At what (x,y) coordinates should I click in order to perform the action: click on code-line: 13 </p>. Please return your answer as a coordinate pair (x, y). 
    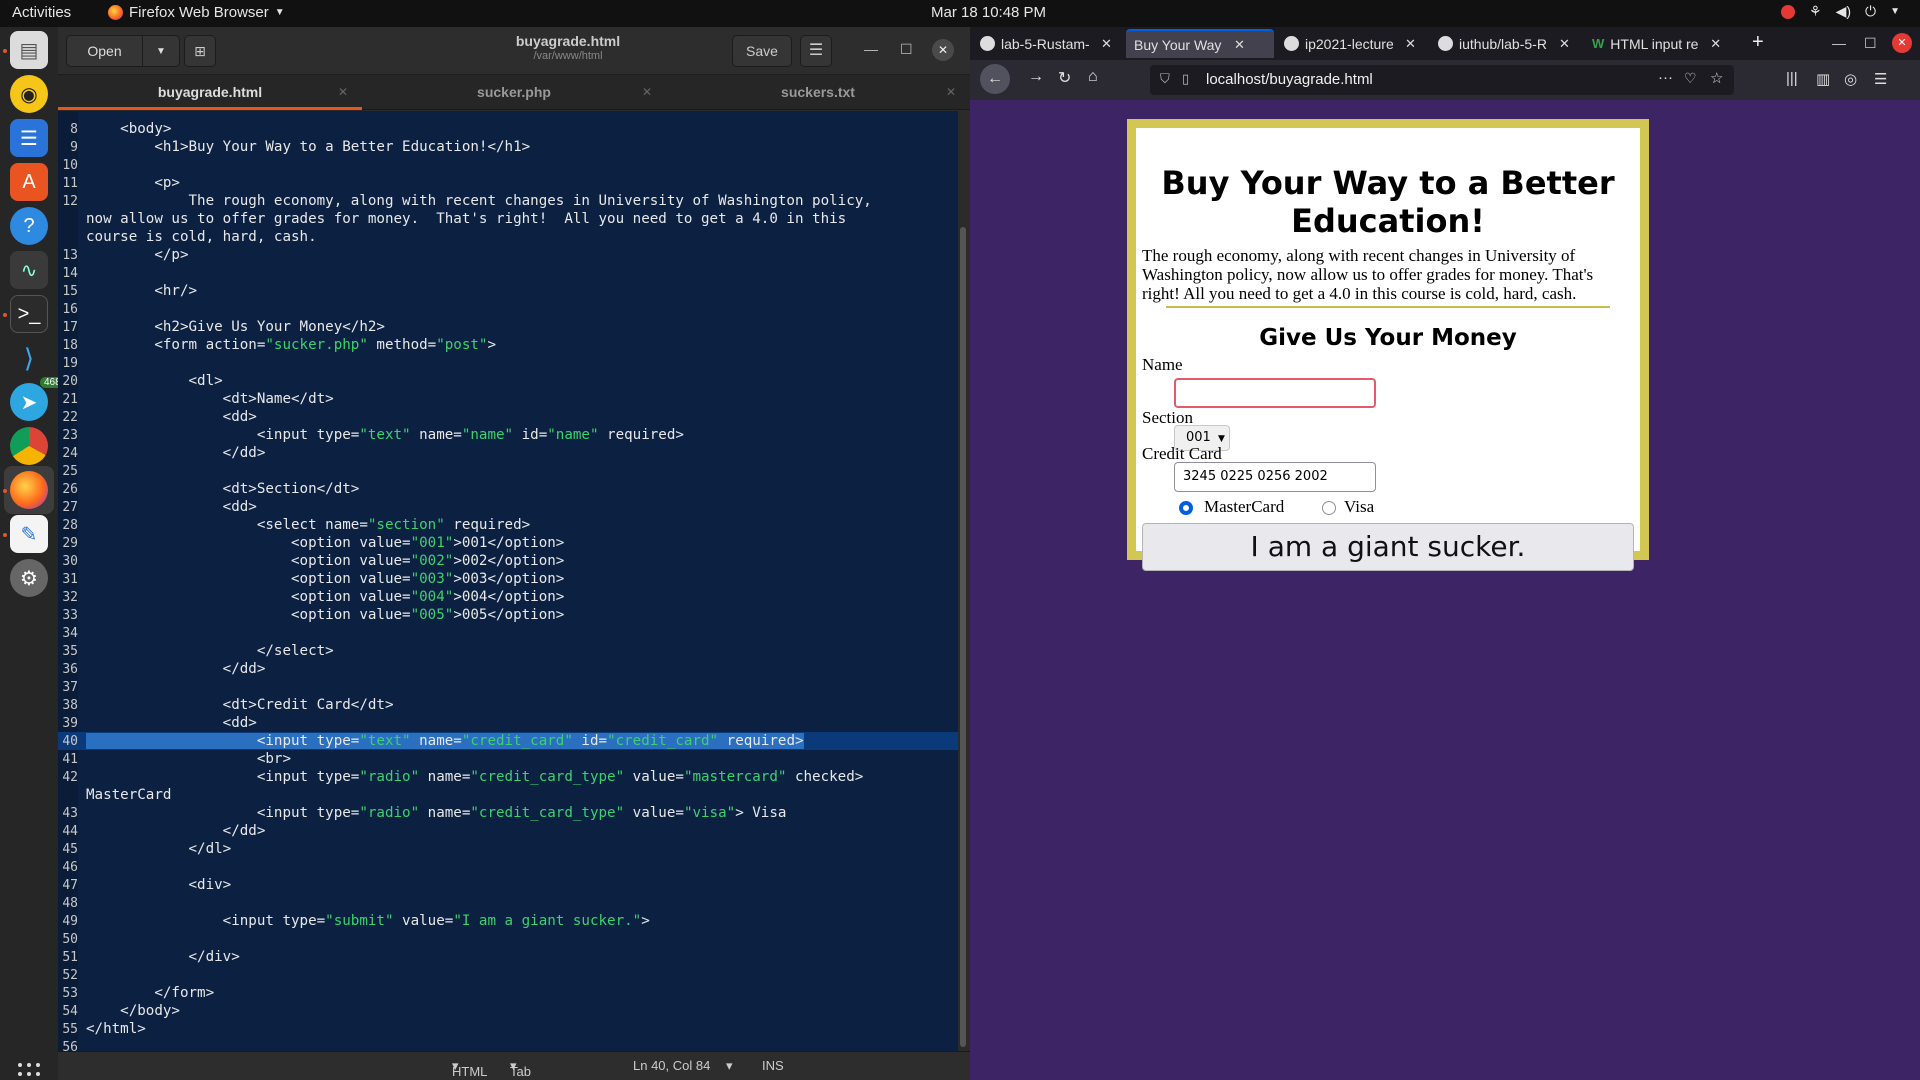
    Looking at the image, I should click on (508, 255).